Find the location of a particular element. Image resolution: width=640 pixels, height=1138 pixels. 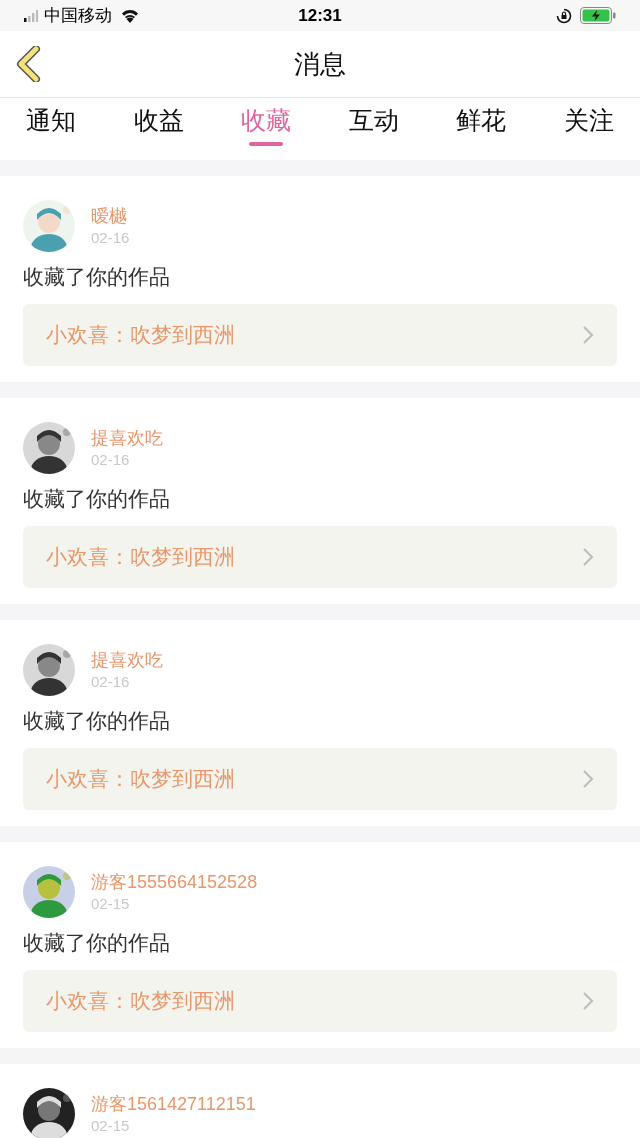

tab: 收藏 is located at coordinates (266, 122).